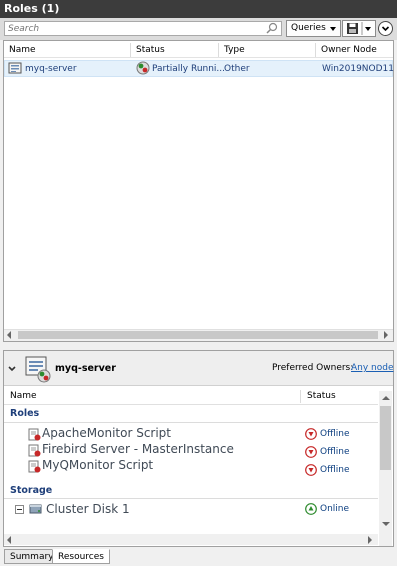 Image resolution: width=397 pixels, height=566 pixels. What do you see at coordinates (36, 510) in the screenshot?
I see `cluster-disk-icon` at bounding box center [36, 510].